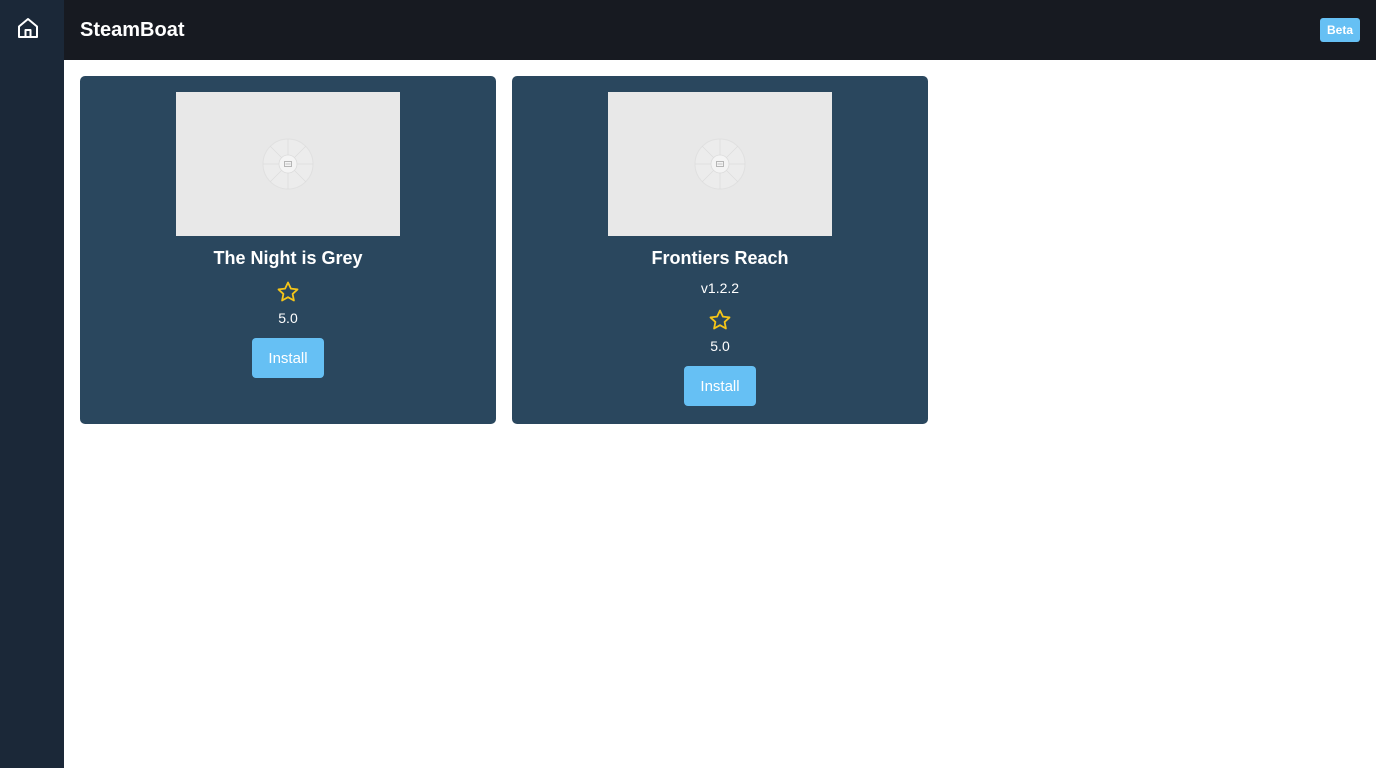 This screenshot has width=1376, height=768. What do you see at coordinates (132, 30) in the screenshot?
I see `app-title: SteamBoat` at bounding box center [132, 30].